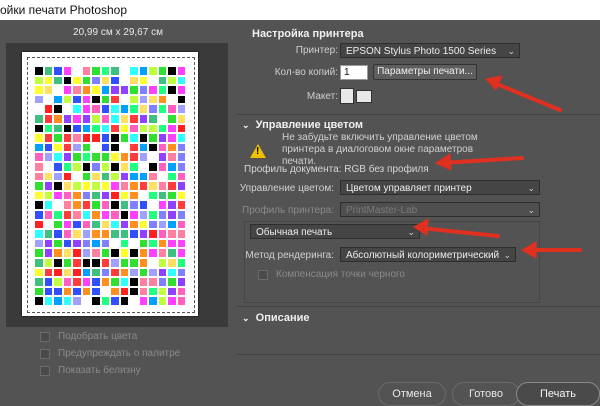 The height and width of the screenshot is (406, 600). I want to click on show-paper-white-option: Показать белизну, so click(90, 370).